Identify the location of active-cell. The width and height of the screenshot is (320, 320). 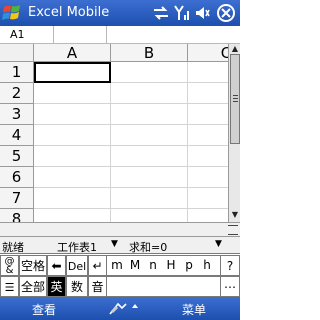
(72, 72).